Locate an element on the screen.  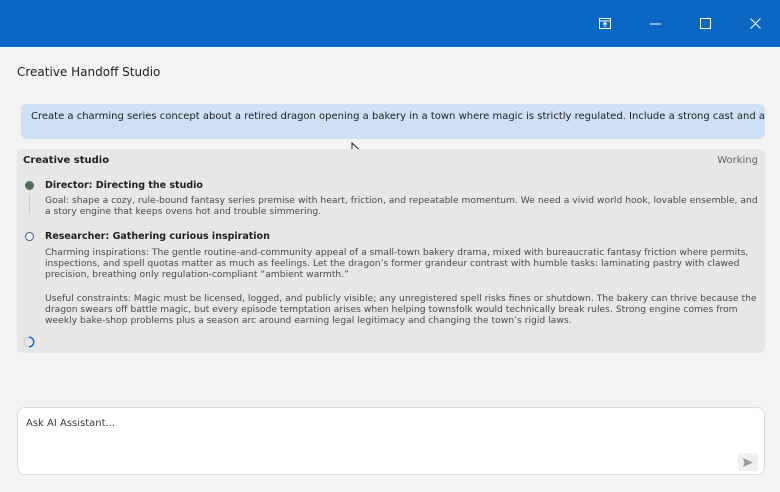
step-active-icon is located at coordinates (29, 236).